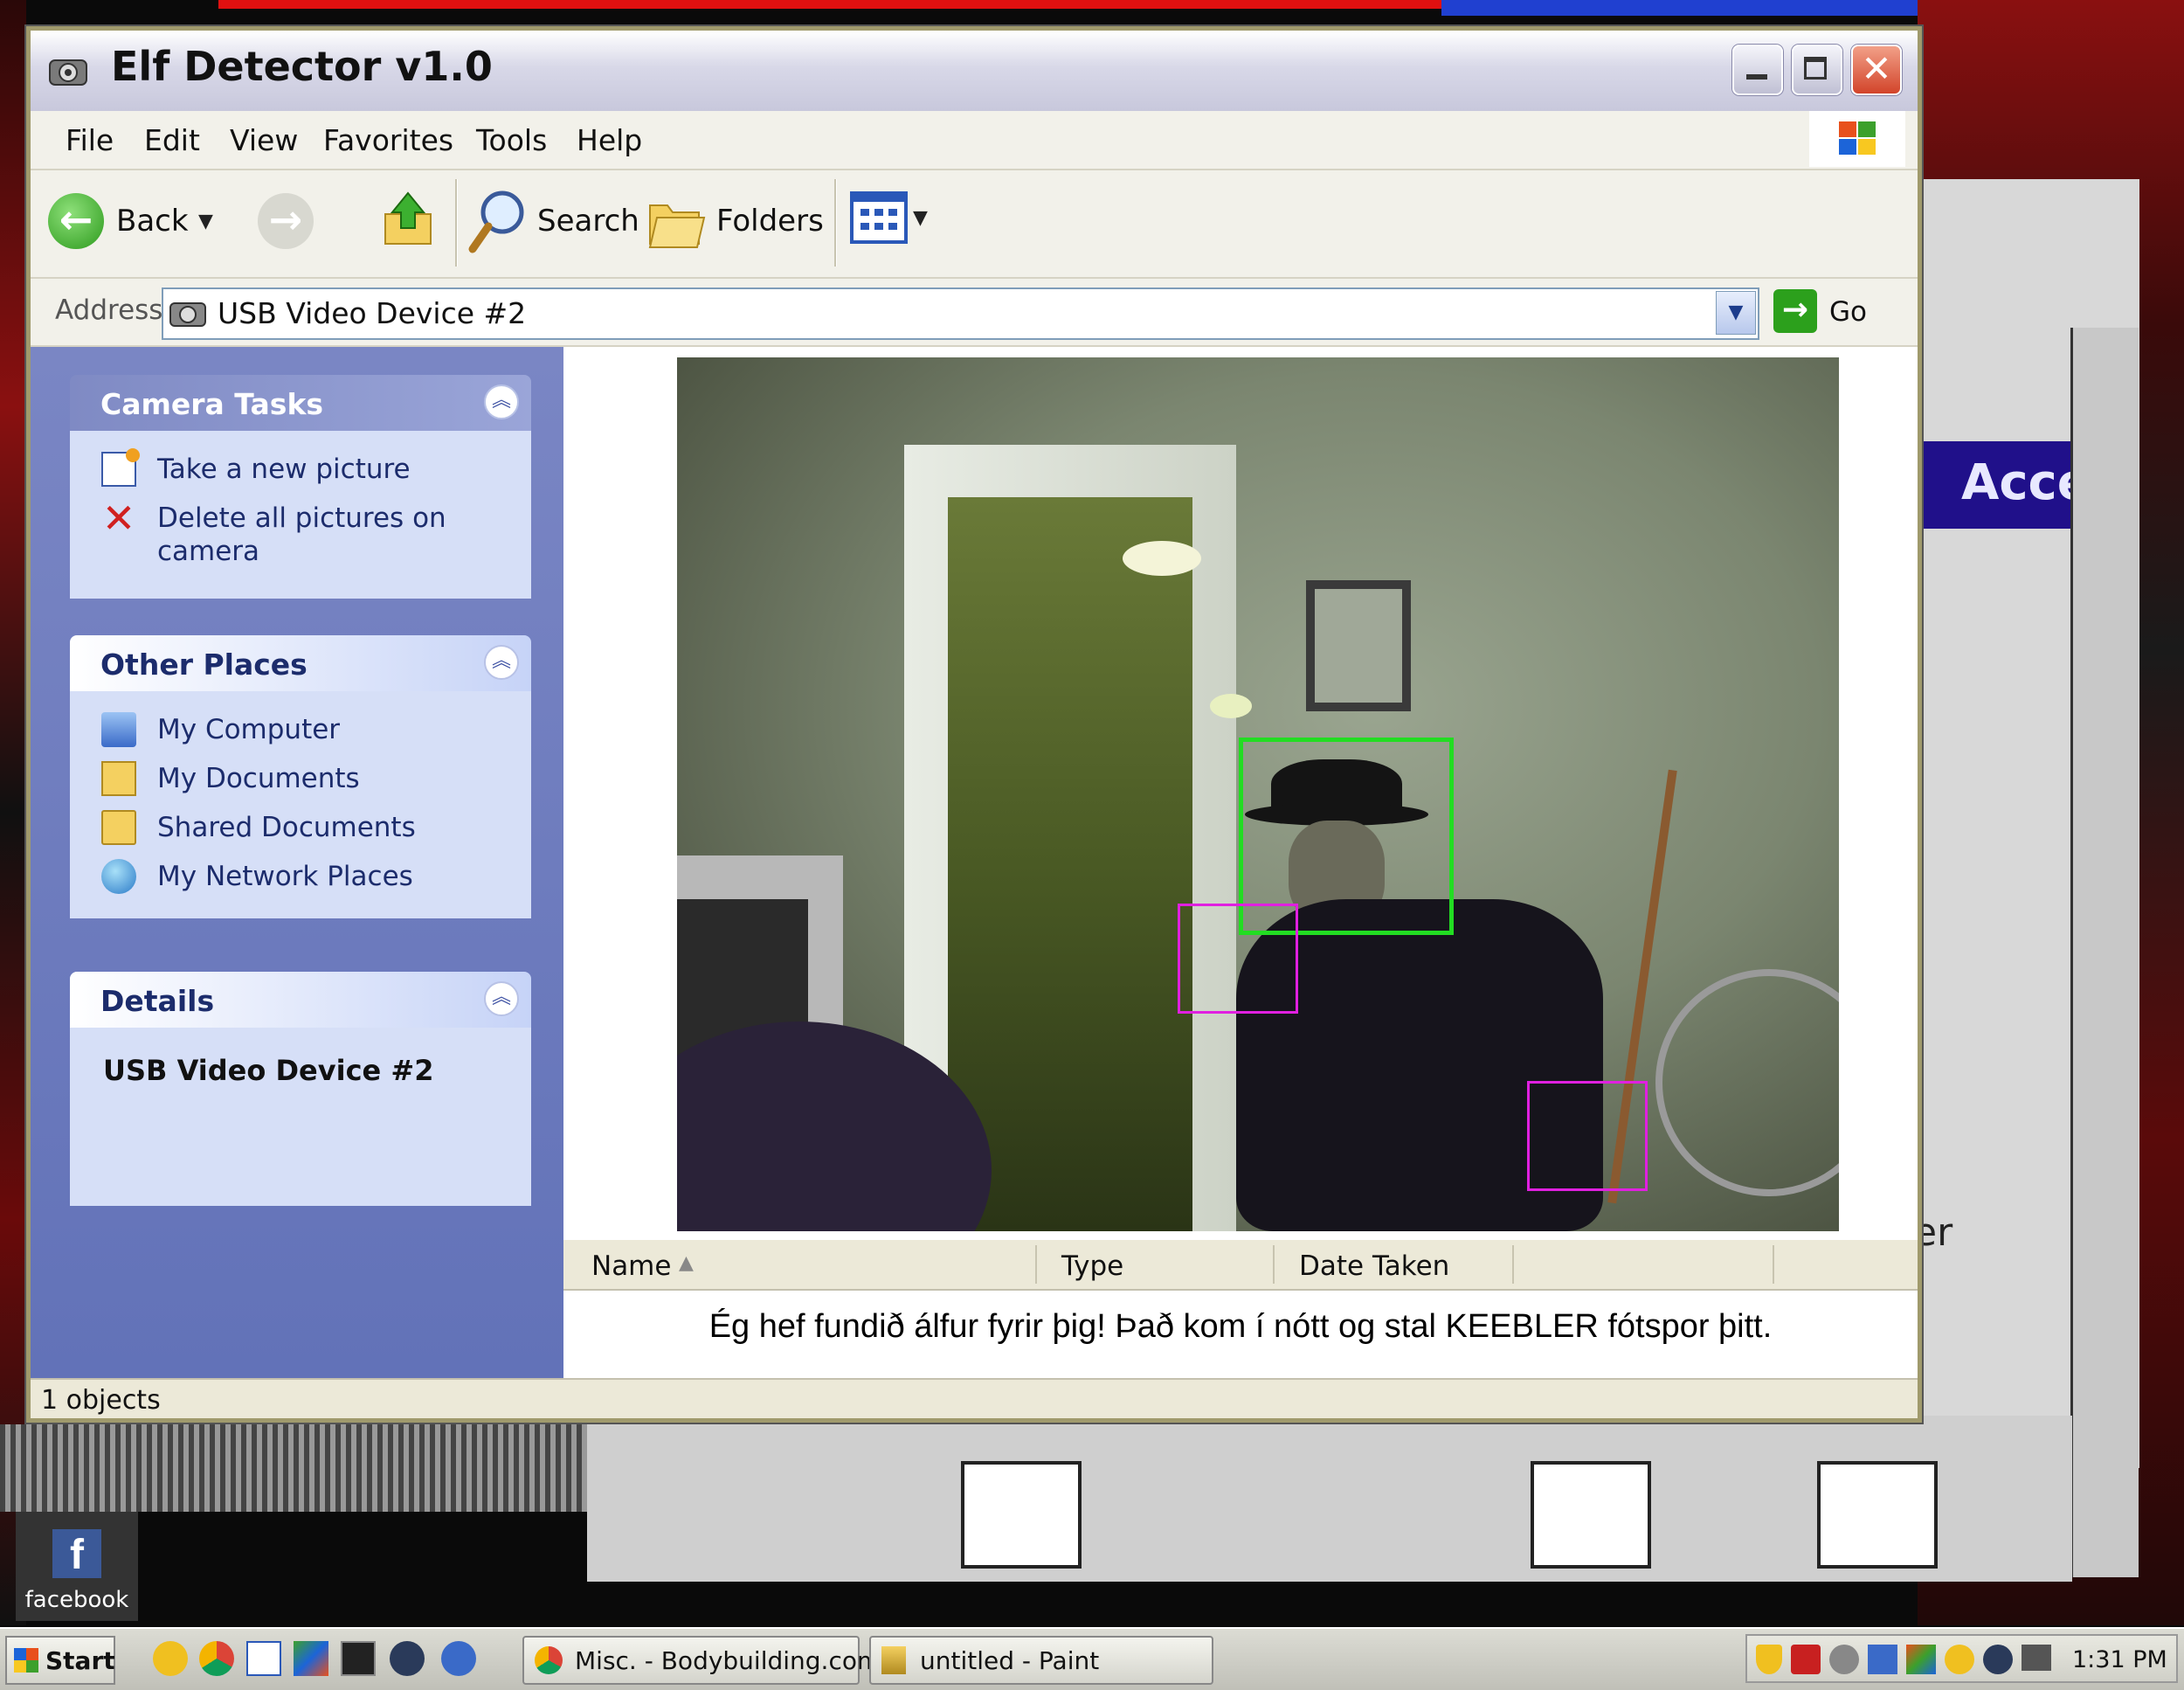 The image size is (2184, 1690). I want to click on quick-launch-chrome-icon, so click(216, 1658).